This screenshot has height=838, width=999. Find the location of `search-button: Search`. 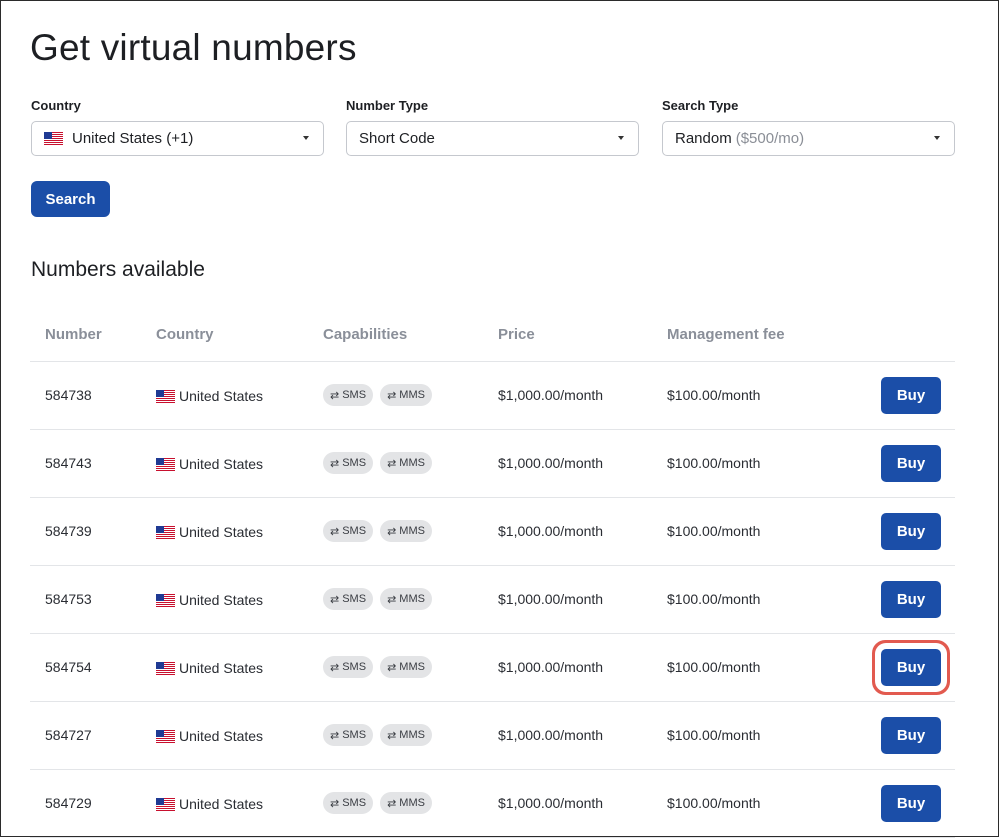

search-button: Search is located at coordinates (70, 199).